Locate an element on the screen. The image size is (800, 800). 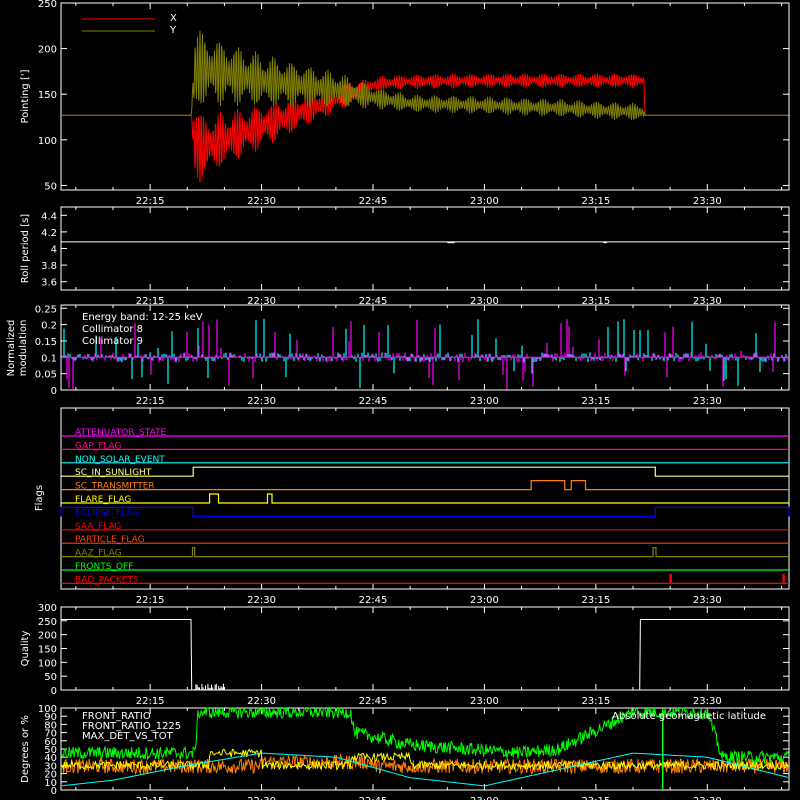
flag-line-bad-packets is located at coordinates (425, 578).